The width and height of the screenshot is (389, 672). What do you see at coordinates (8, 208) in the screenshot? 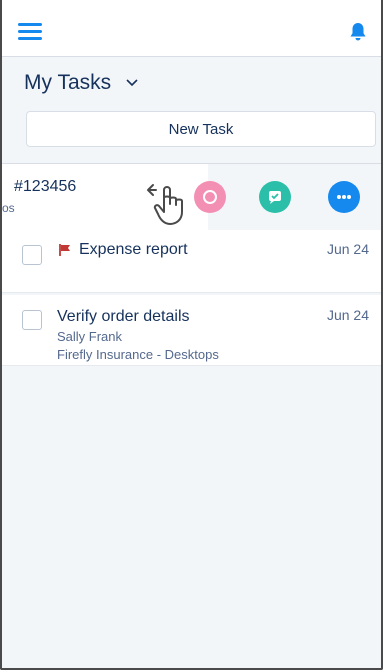
I see `record-subtitle: os` at bounding box center [8, 208].